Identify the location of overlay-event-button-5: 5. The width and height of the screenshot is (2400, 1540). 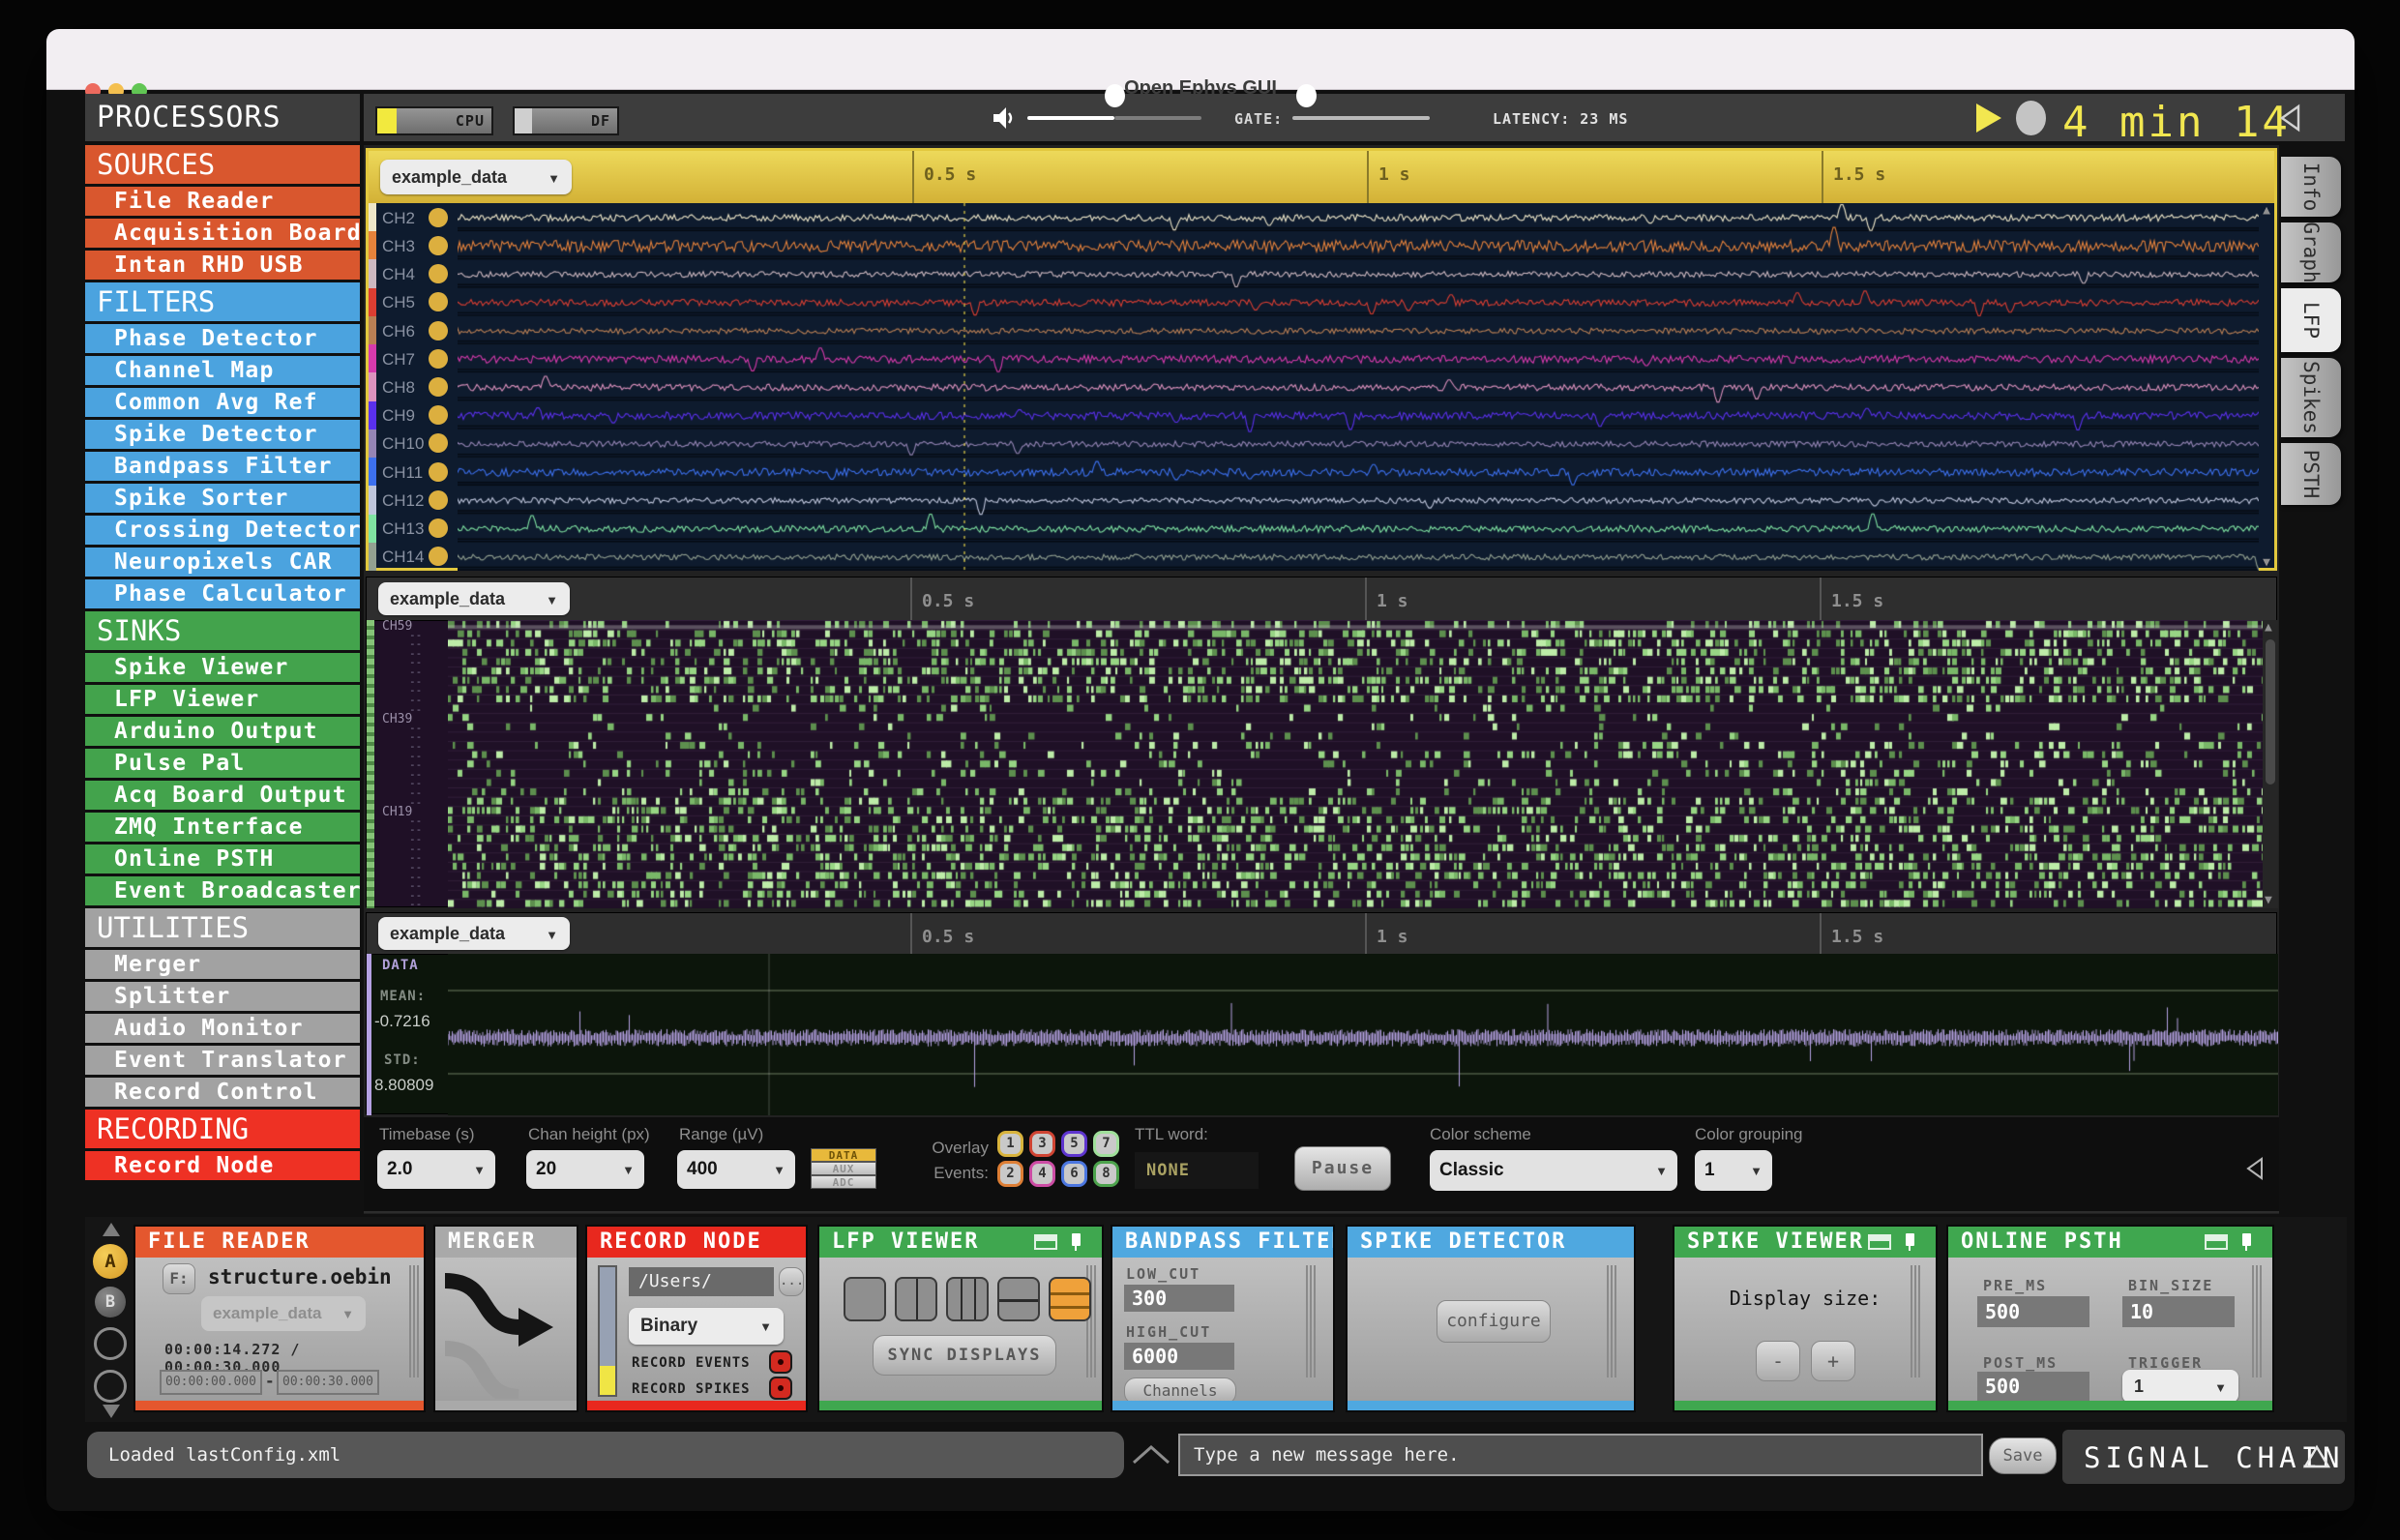
(1074, 1144).